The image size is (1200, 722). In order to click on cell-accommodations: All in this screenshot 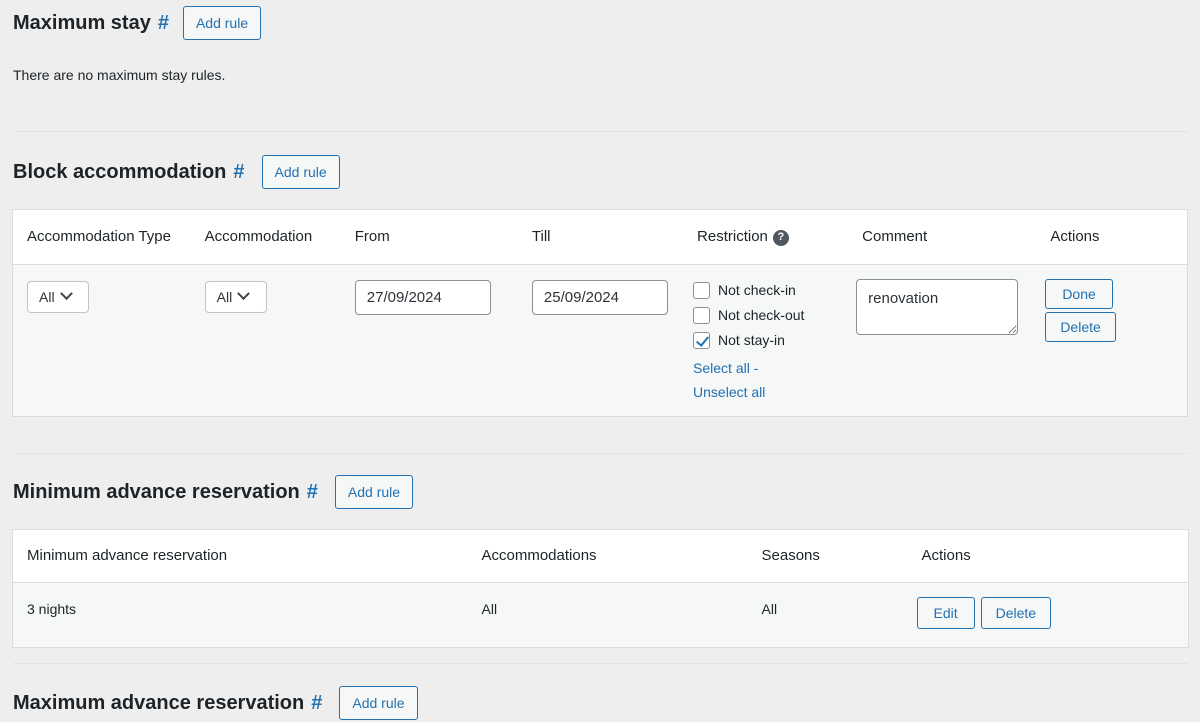, I will do `click(607, 615)`.